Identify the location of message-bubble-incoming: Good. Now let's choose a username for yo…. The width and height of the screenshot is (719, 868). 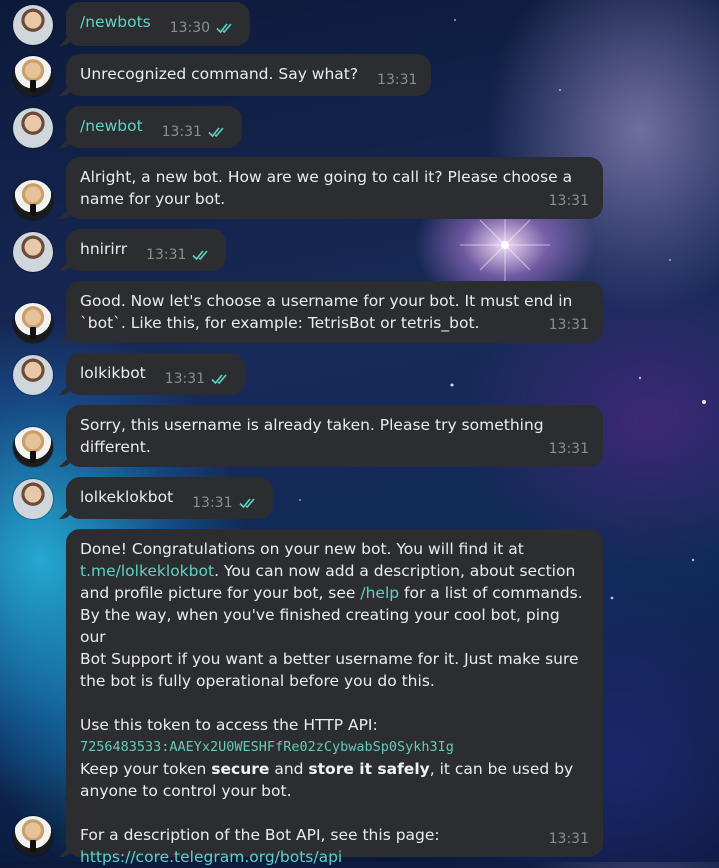
(334, 312).